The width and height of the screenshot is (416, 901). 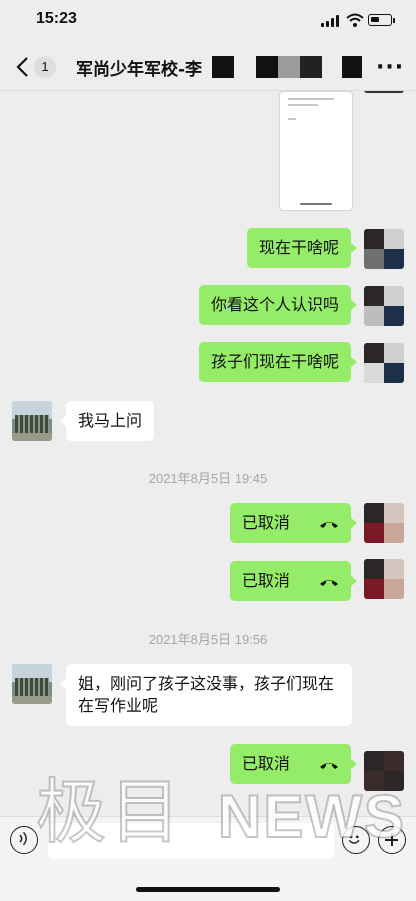 I want to click on input-bar, so click(x=208, y=858).